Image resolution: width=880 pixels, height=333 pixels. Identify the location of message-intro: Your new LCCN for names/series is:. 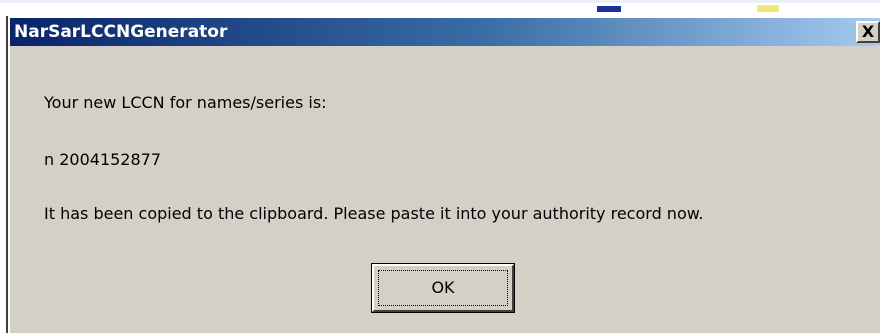
(185, 102).